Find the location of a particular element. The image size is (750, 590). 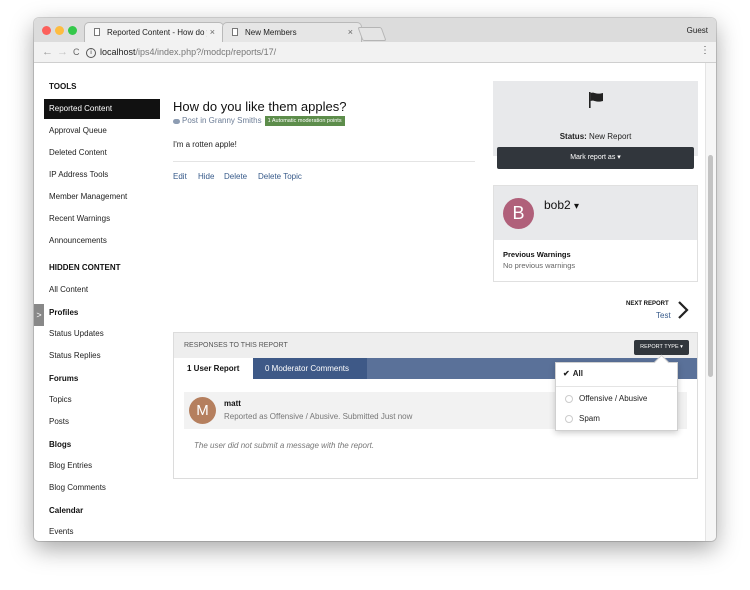

sidebar-item-posts: Posts is located at coordinates (59, 421).